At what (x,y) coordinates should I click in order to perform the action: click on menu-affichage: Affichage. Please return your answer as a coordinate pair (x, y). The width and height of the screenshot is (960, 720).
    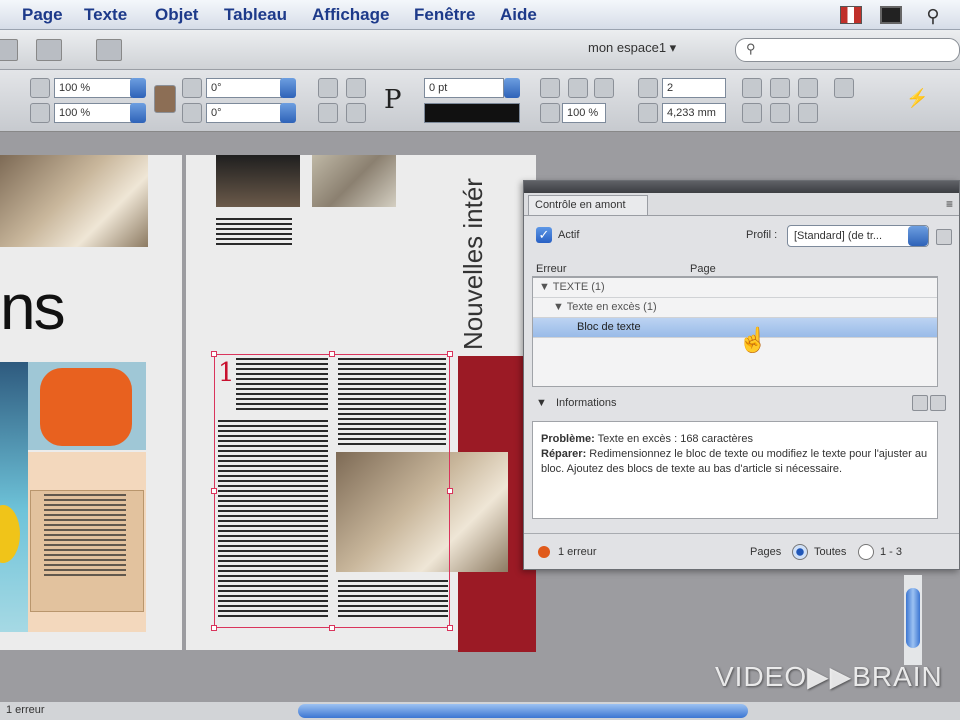
    Looking at the image, I should click on (350, 15).